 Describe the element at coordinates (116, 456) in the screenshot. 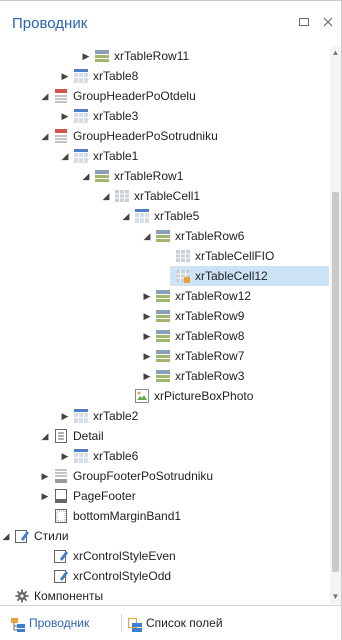

I see `tree-node-label: xrTable6` at that location.